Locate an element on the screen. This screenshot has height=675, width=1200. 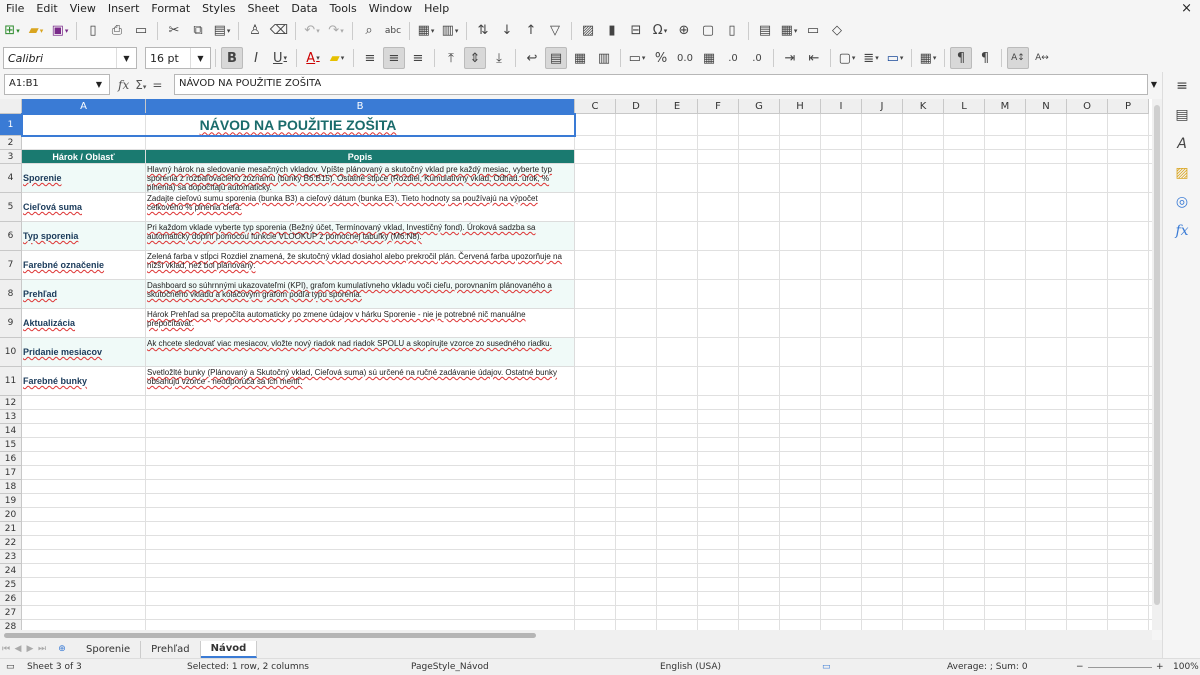
pivot-table-icon: ⊟ is located at coordinates (636, 31).